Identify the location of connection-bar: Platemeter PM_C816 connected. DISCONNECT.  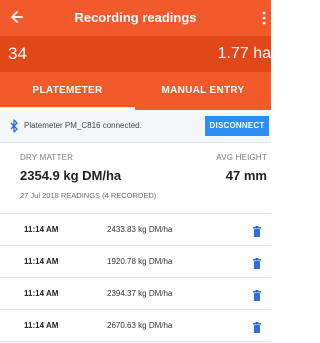
(135, 126).